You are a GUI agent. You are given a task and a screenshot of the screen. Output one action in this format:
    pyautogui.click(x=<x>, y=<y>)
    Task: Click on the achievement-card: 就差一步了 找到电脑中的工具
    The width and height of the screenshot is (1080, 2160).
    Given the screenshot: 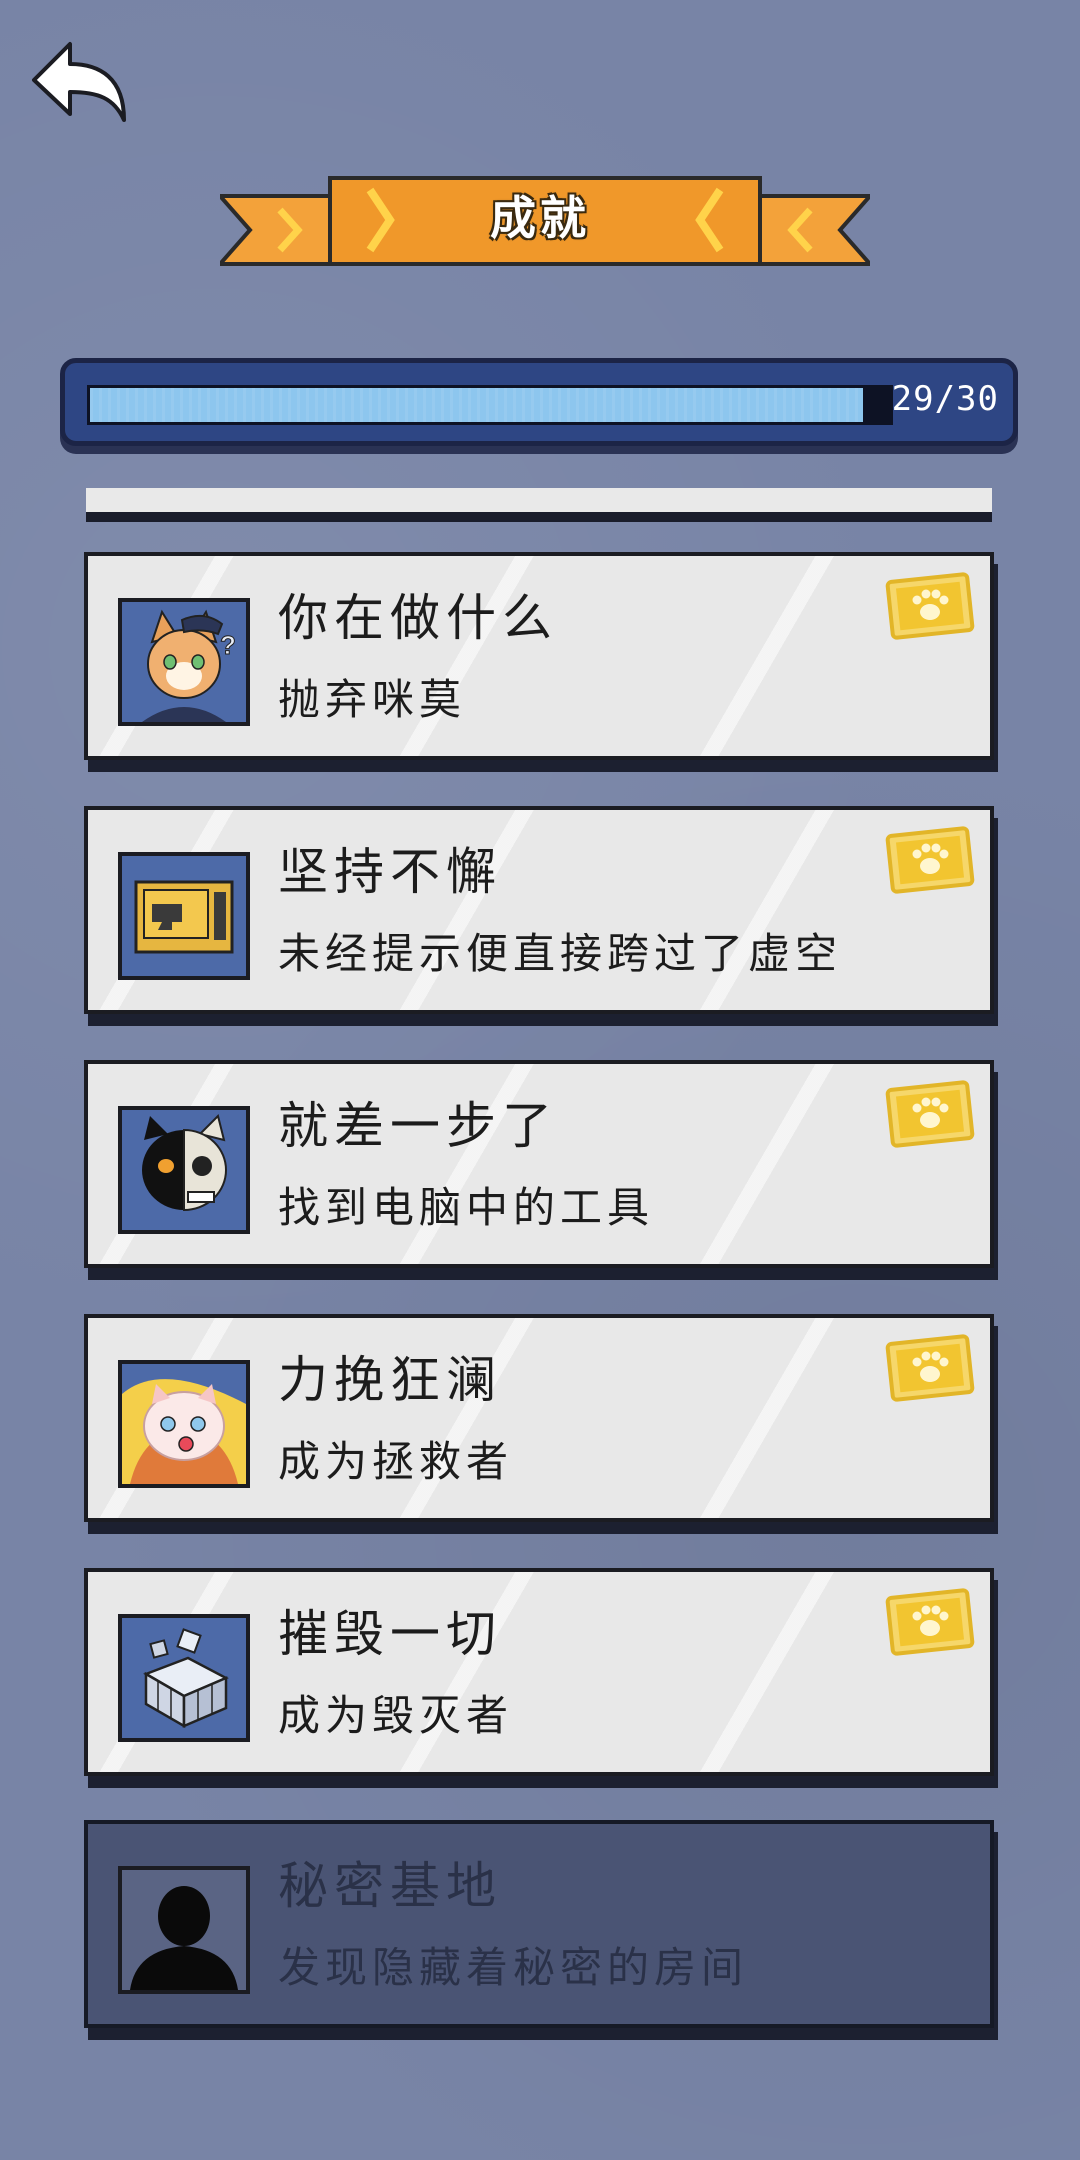 What is the action you would take?
    pyautogui.click(x=539, y=1164)
    